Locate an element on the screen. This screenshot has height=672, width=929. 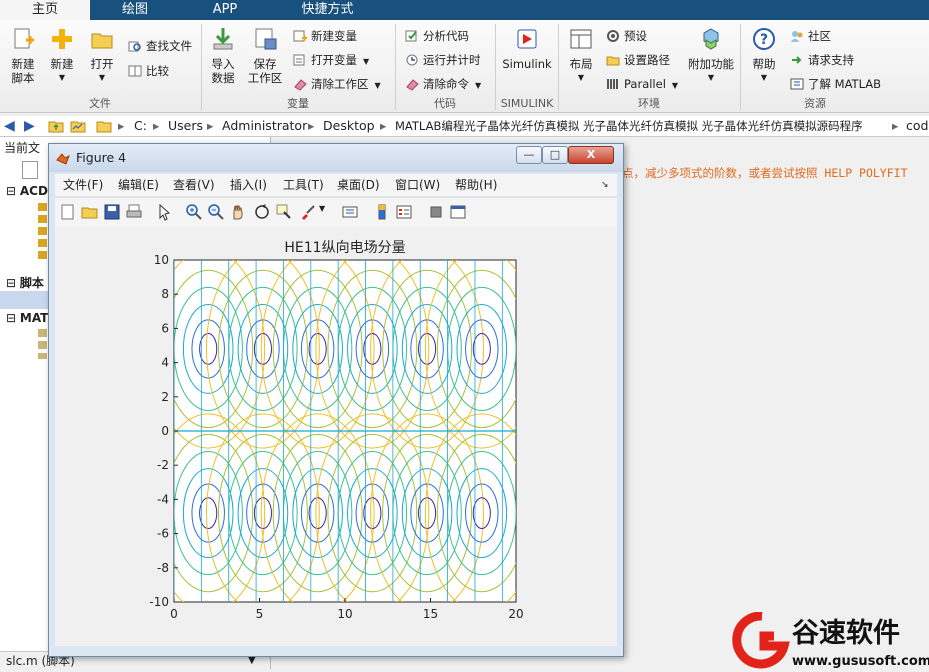
figure-title: Figure 4 is located at coordinates (101, 157).